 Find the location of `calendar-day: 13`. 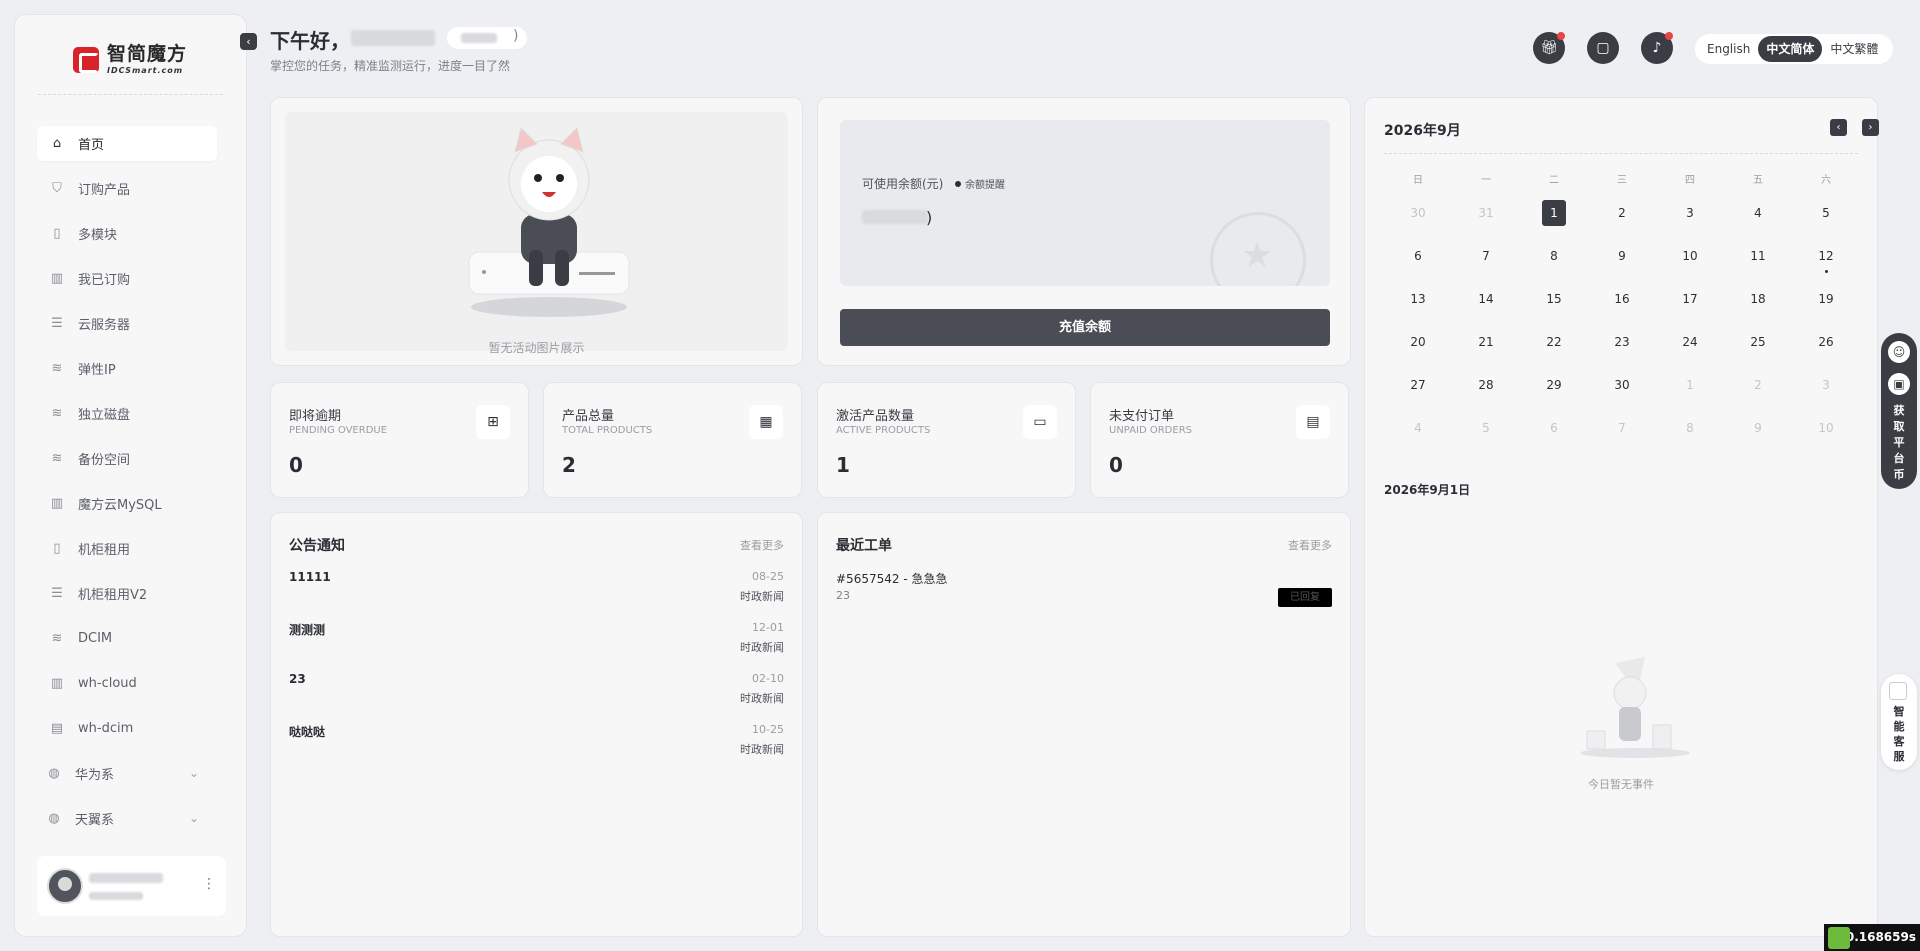

calendar-day: 13 is located at coordinates (1418, 307).